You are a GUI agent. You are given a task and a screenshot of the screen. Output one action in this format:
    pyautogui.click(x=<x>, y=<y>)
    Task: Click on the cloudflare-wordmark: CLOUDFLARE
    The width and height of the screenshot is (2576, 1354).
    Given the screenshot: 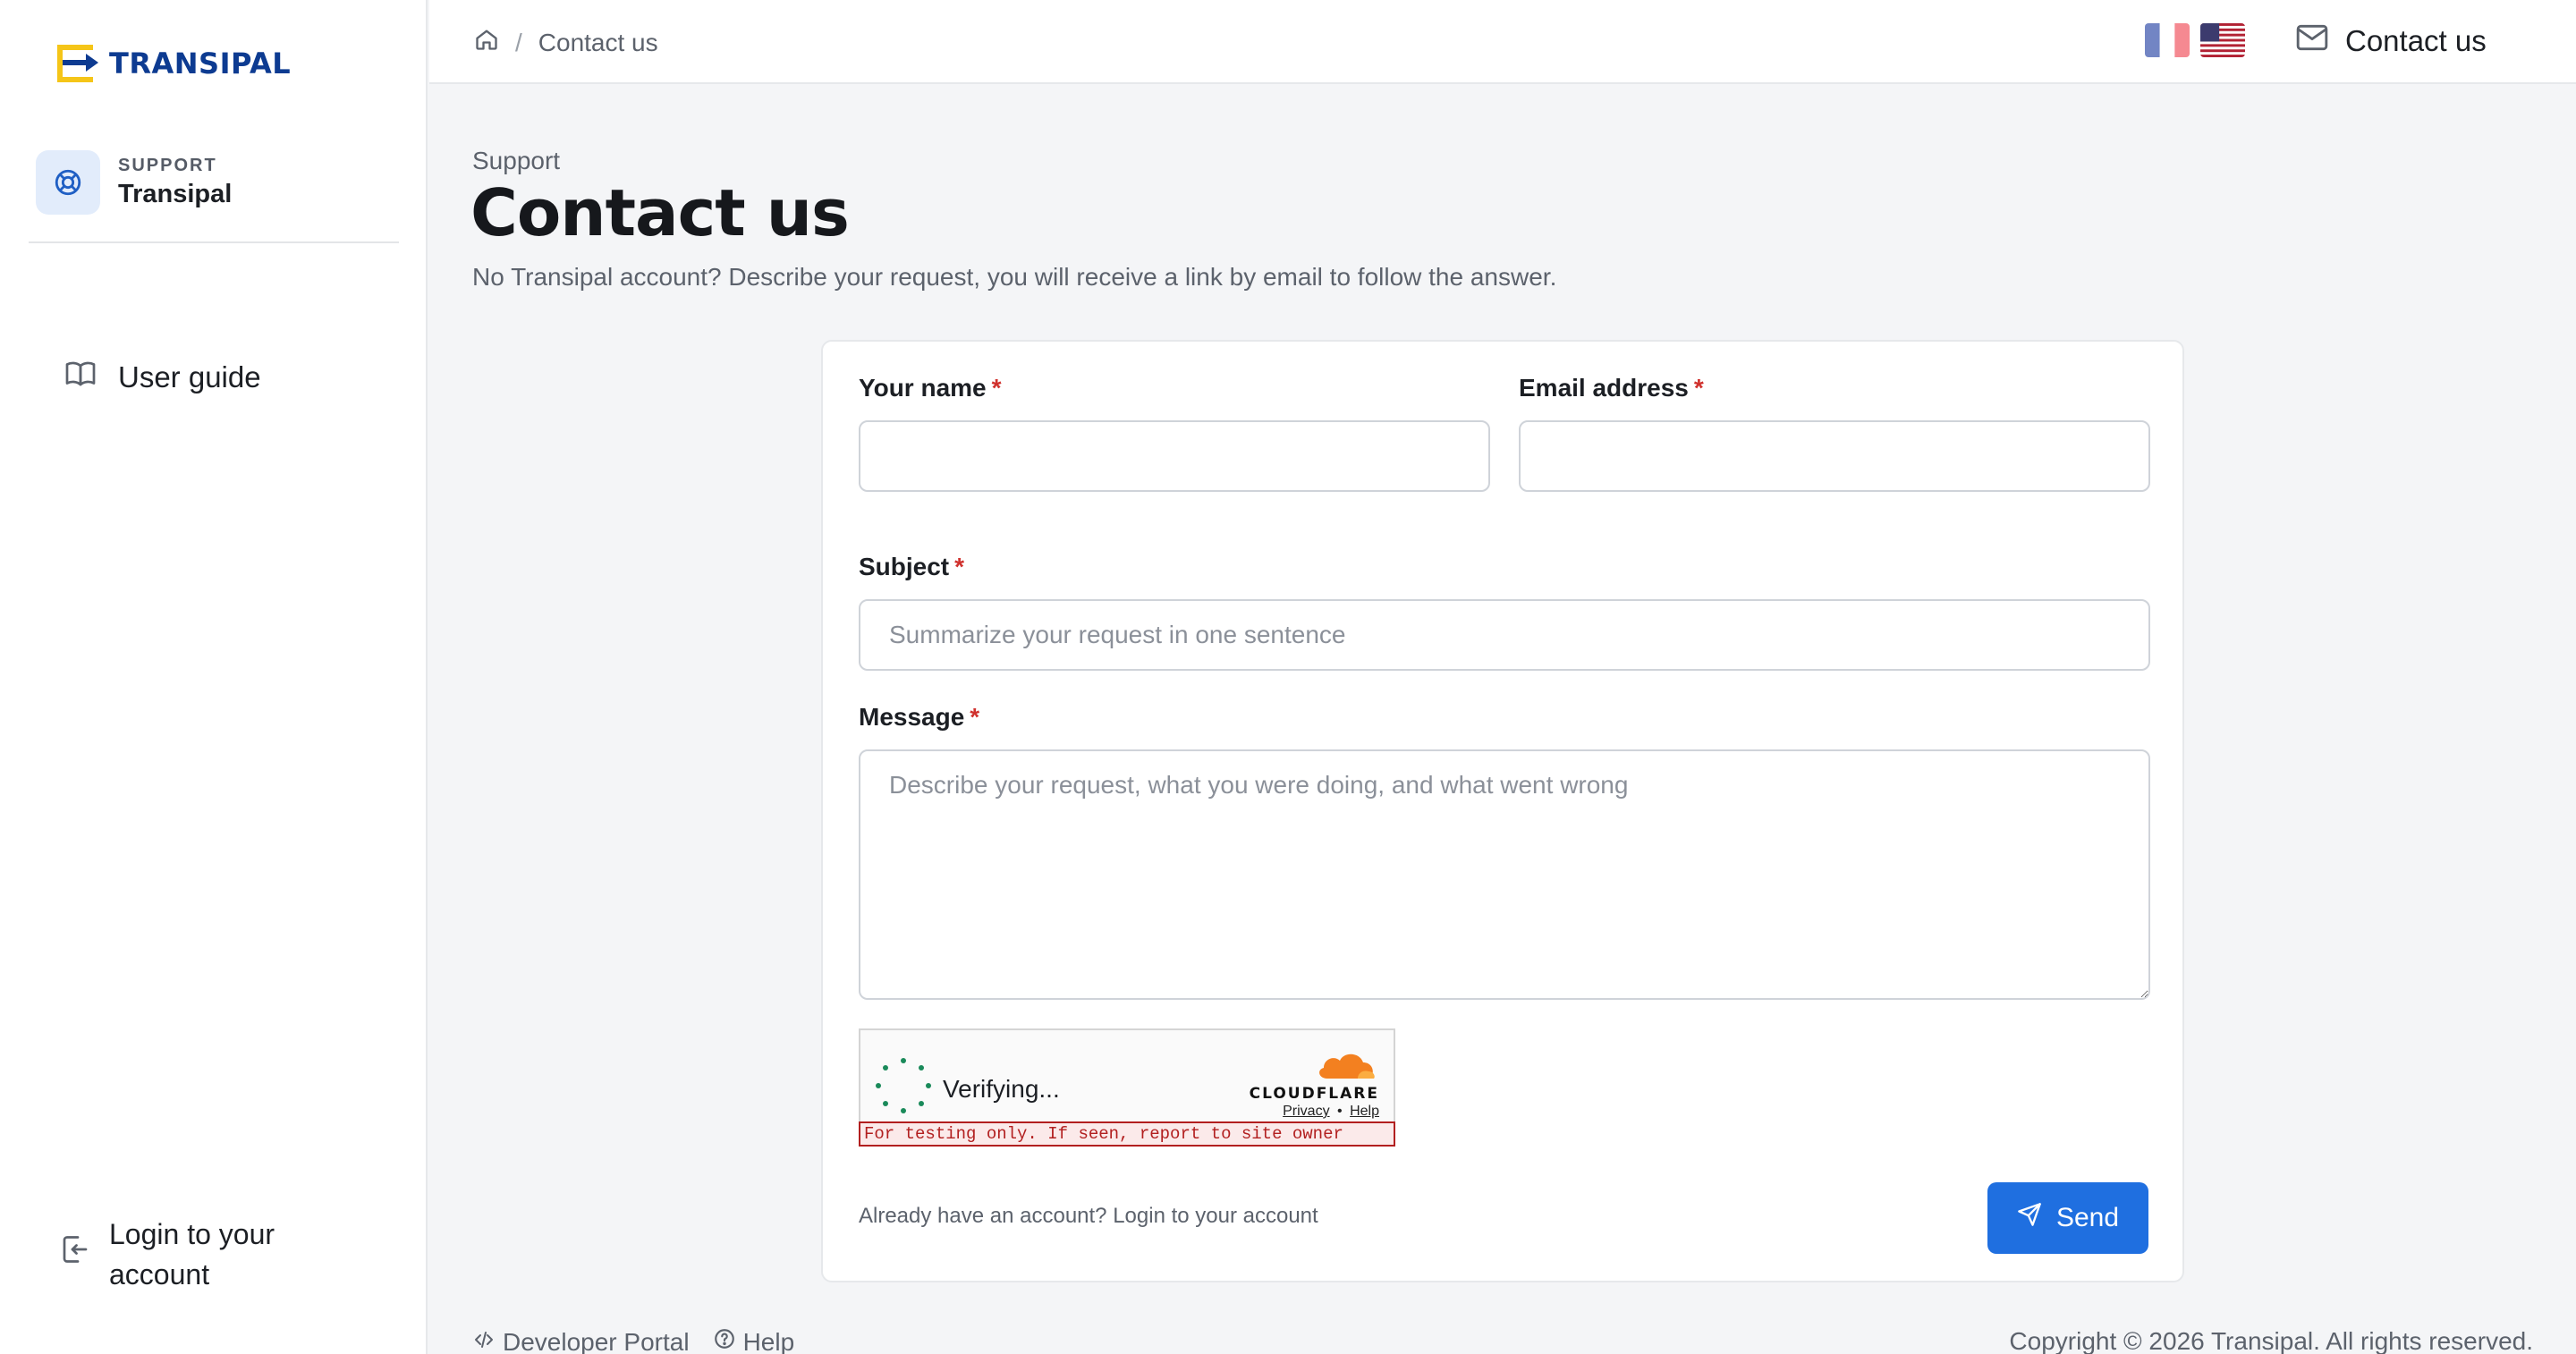 What is the action you would take?
    pyautogui.click(x=1314, y=1094)
    